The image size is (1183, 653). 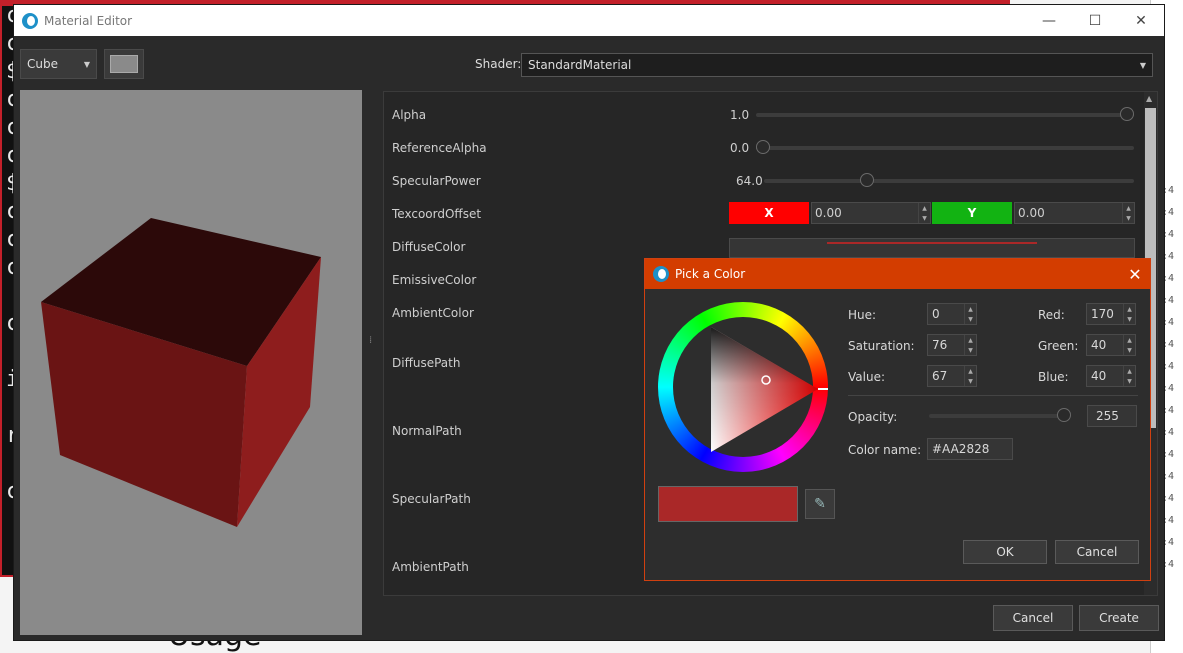 I want to click on preview-background-swatch, so click(x=124, y=64).